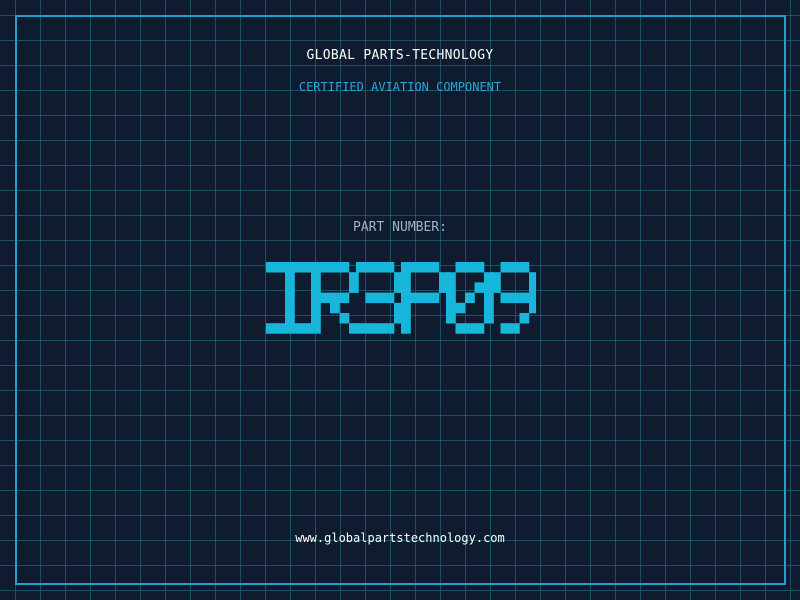  Describe the element at coordinates (400, 538) in the screenshot. I see `website-url: www.globalpartstechnology.com` at that location.